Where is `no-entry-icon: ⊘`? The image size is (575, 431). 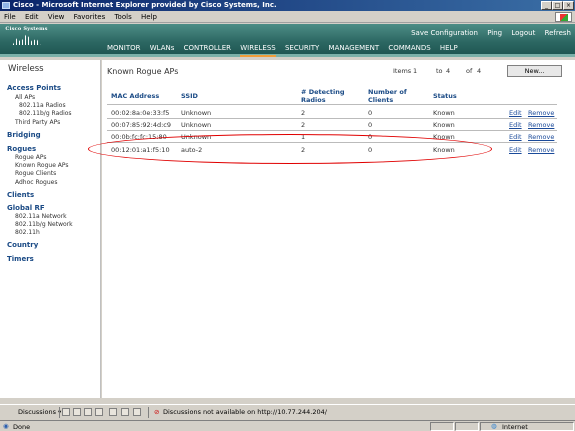
no-entry-icon: ⊘ is located at coordinates (157, 412).